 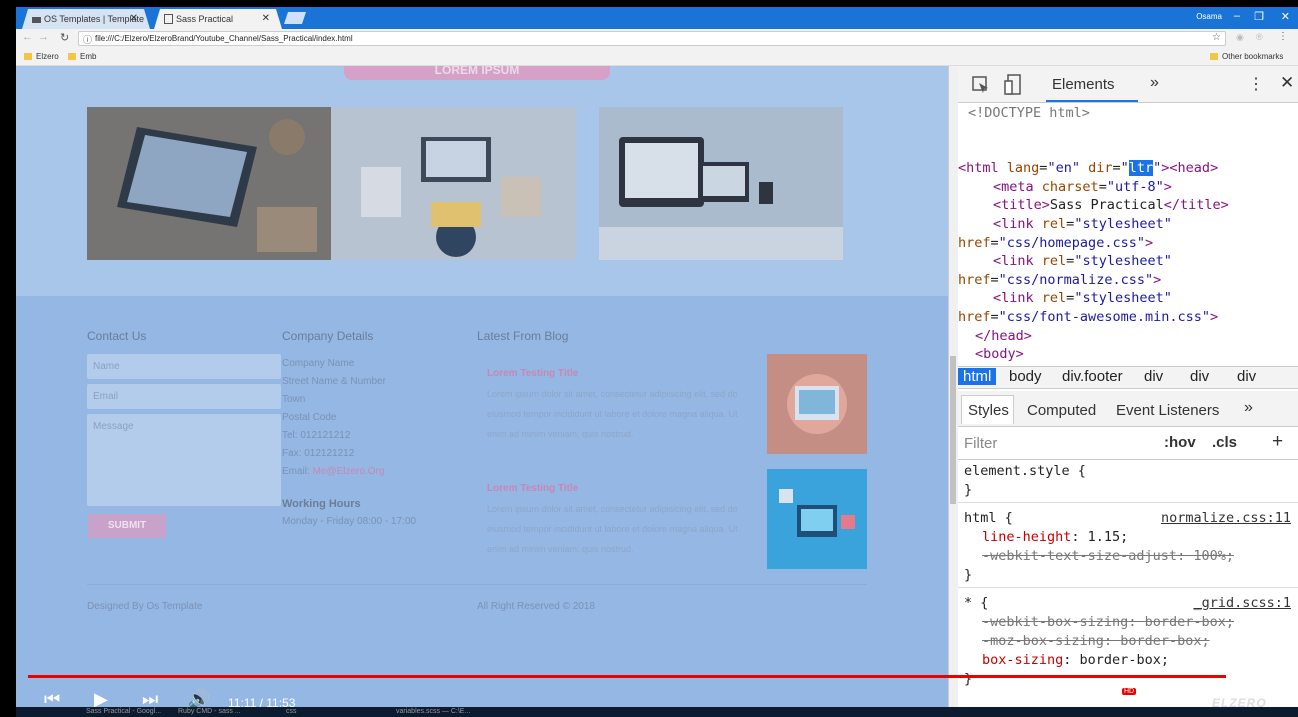 I want to click on rule-element-style: element.style { }, so click(x=1128, y=481).